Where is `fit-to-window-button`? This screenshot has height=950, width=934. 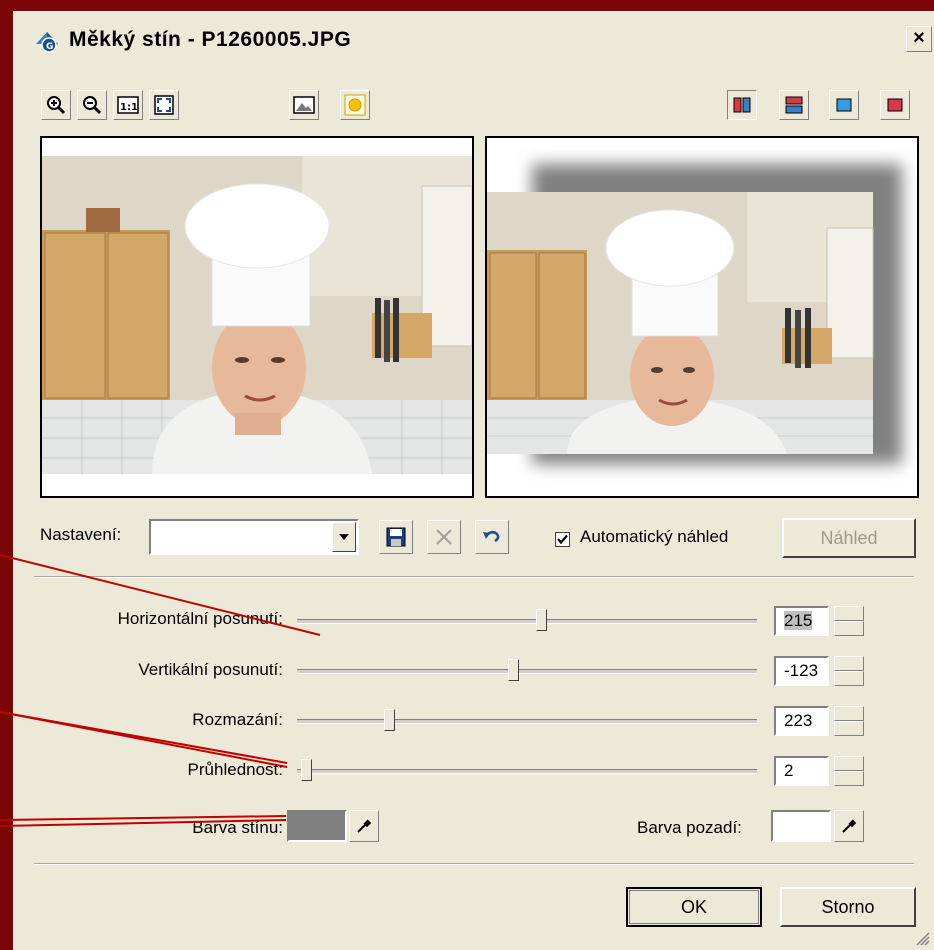 fit-to-window-button is located at coordinates (164, 105).